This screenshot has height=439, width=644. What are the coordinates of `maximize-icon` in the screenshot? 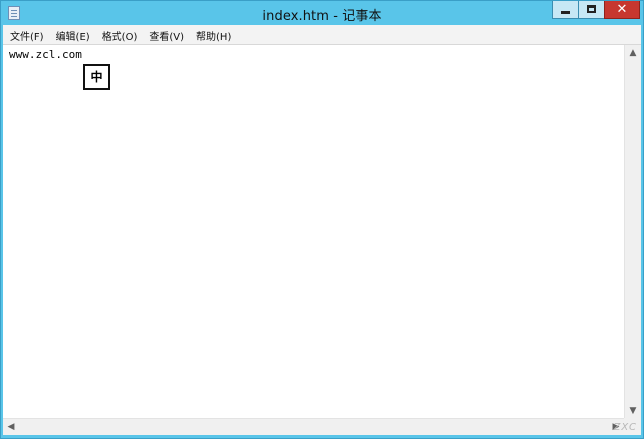 It's located at (591, 9).